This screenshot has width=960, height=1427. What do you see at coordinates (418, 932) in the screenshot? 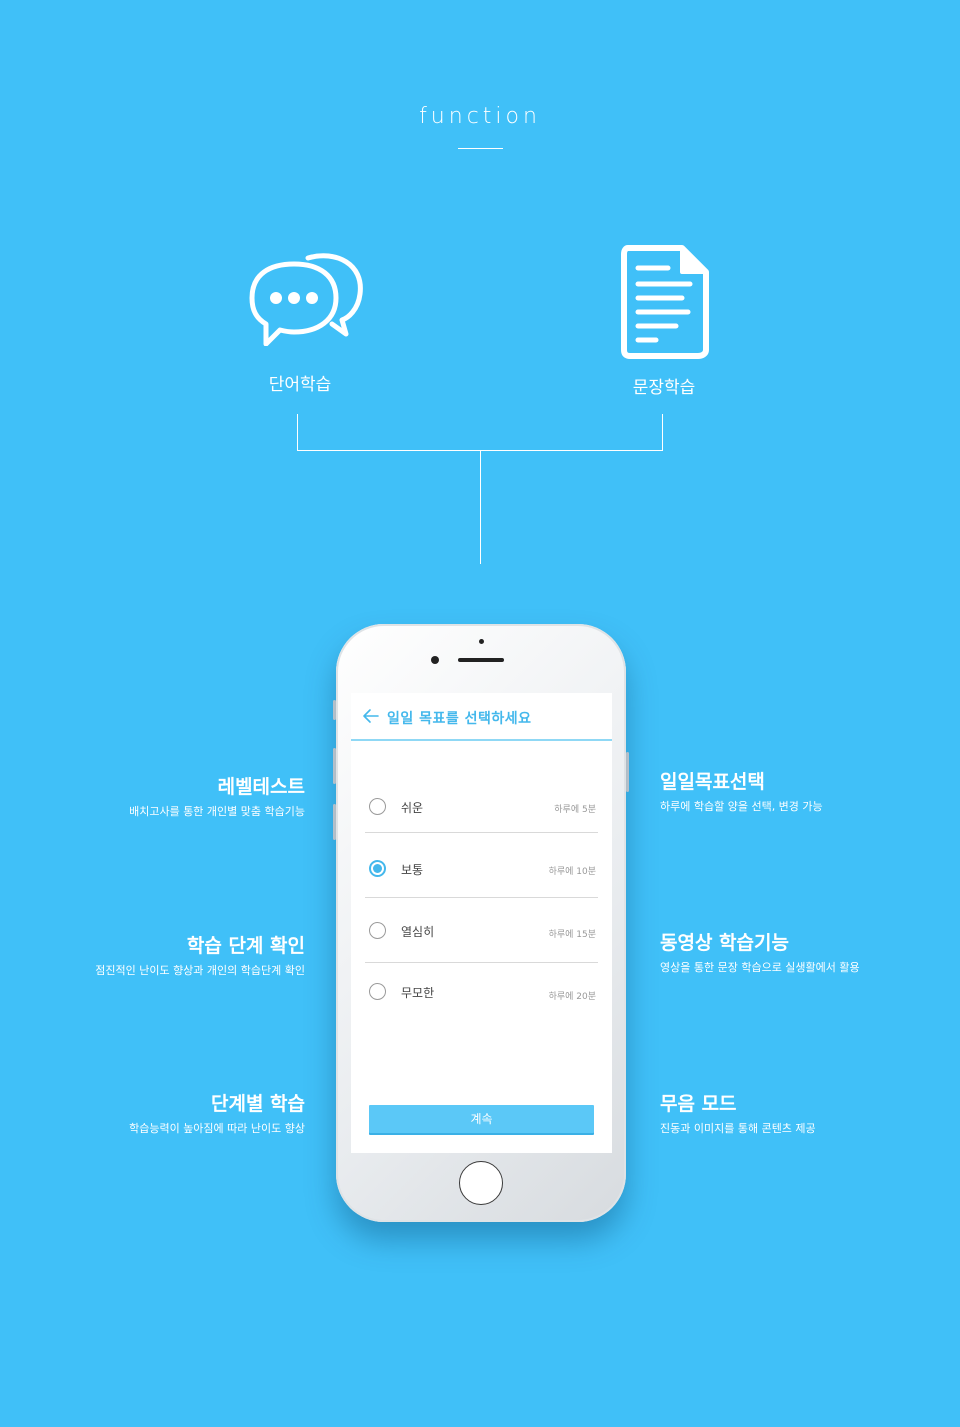
I see `option-label: 열심히` at bounding box center [418, 932].